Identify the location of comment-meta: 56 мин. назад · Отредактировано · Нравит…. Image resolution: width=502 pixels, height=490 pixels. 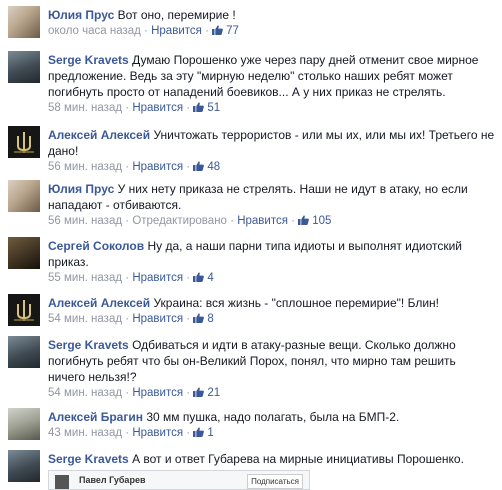
(190, 221).